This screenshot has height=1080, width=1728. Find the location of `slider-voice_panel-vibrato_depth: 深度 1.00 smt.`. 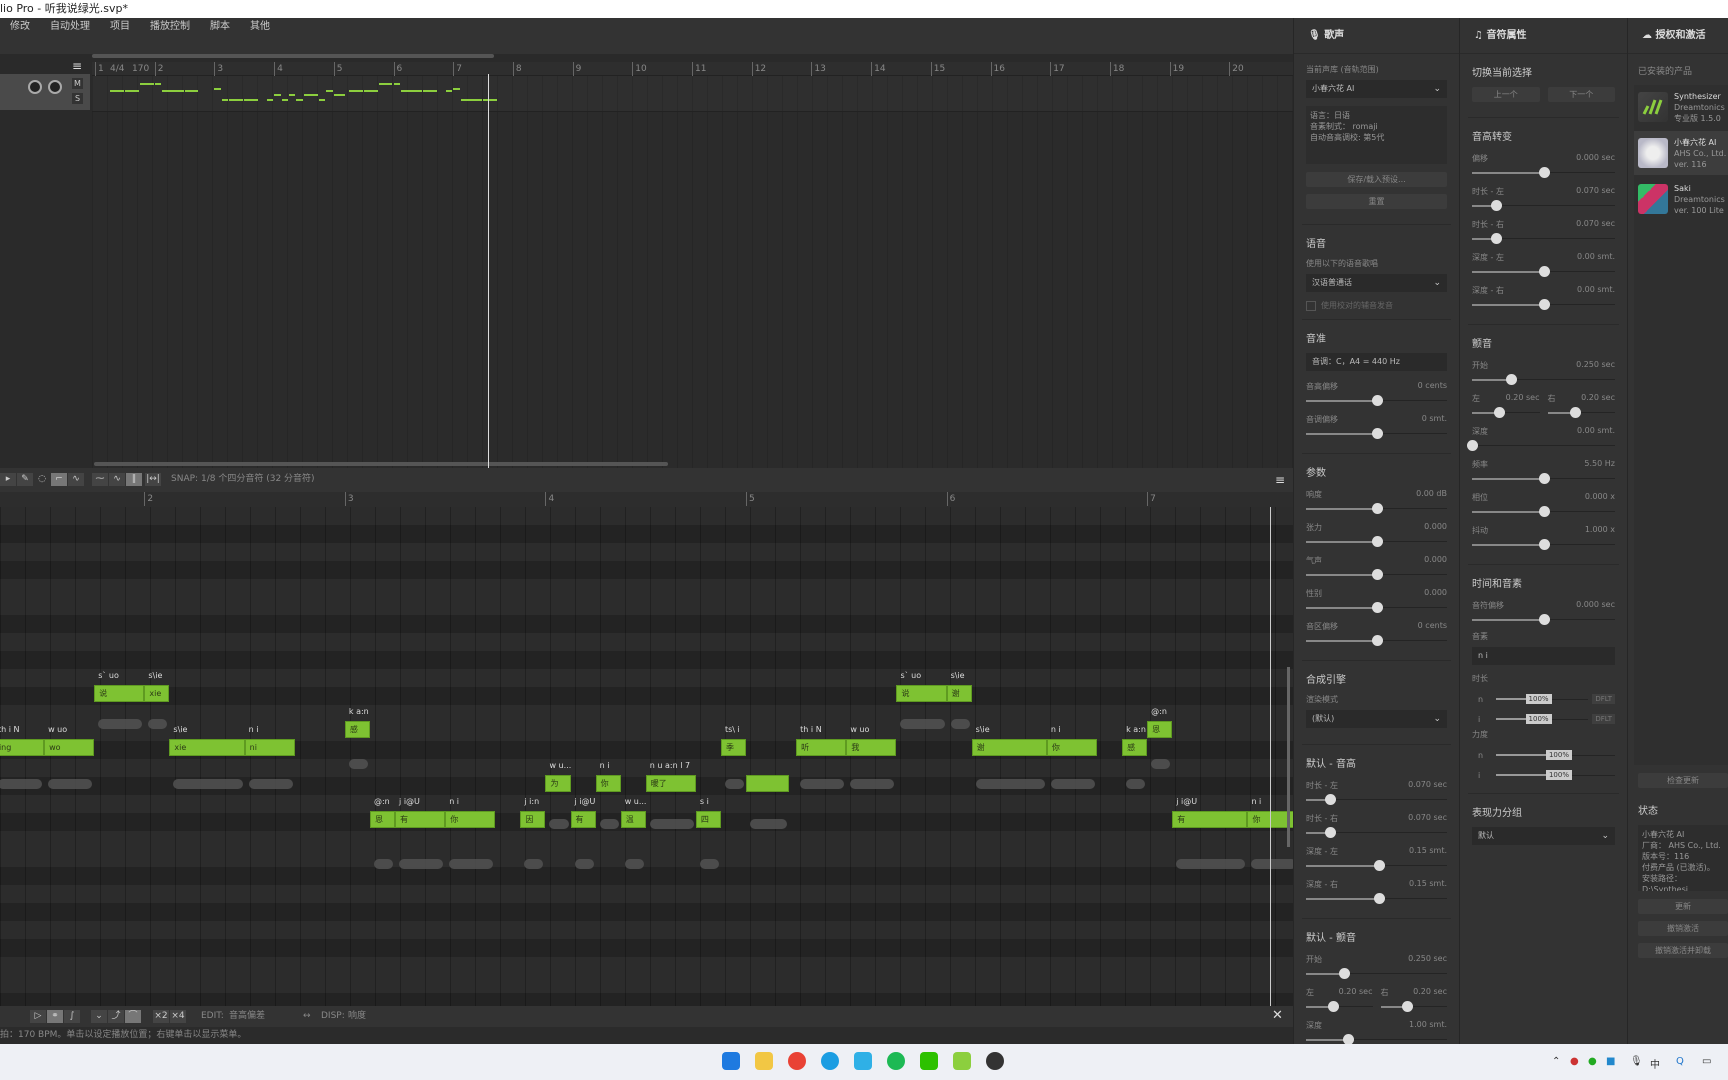

slider-voice_panel-vibrato_depth: 深度 1.00 smt. is located at coordinates (1376, 1031).